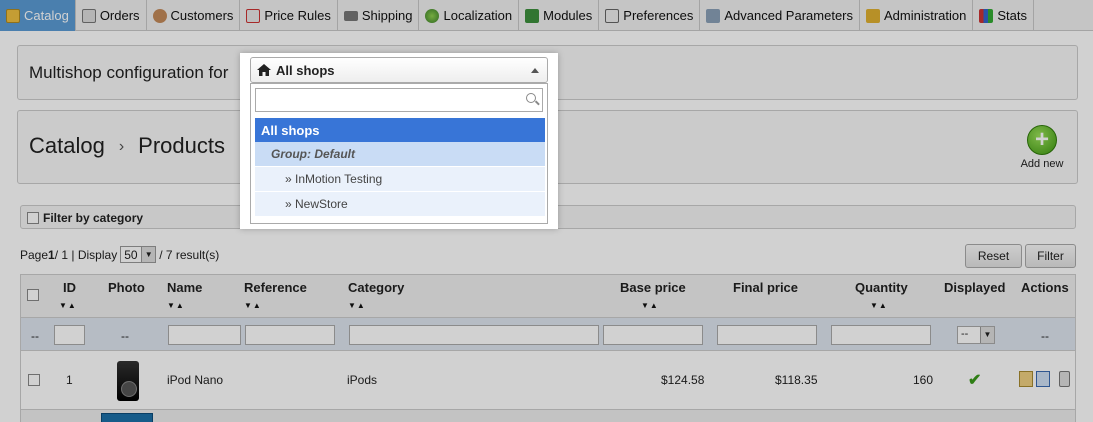 The width and height of the screenshot is (1093, 422). Describe the element at coordinates (974, 380) in the screenshot. I see `check-icon: ✔` at that location.